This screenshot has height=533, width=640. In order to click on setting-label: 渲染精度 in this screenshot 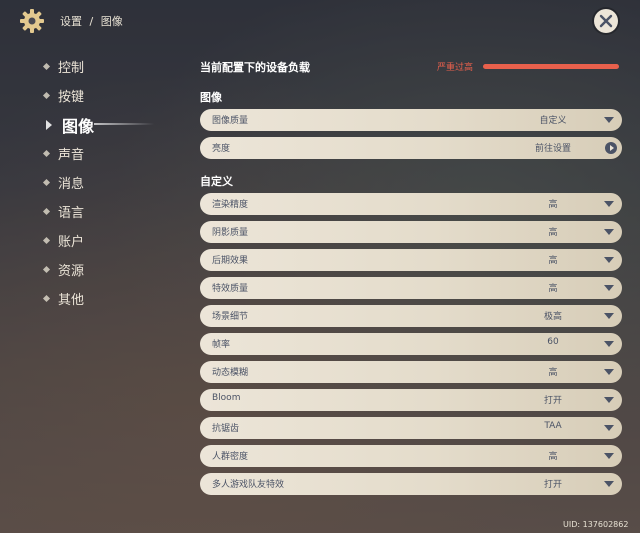, I will do `click(230, 205)`.